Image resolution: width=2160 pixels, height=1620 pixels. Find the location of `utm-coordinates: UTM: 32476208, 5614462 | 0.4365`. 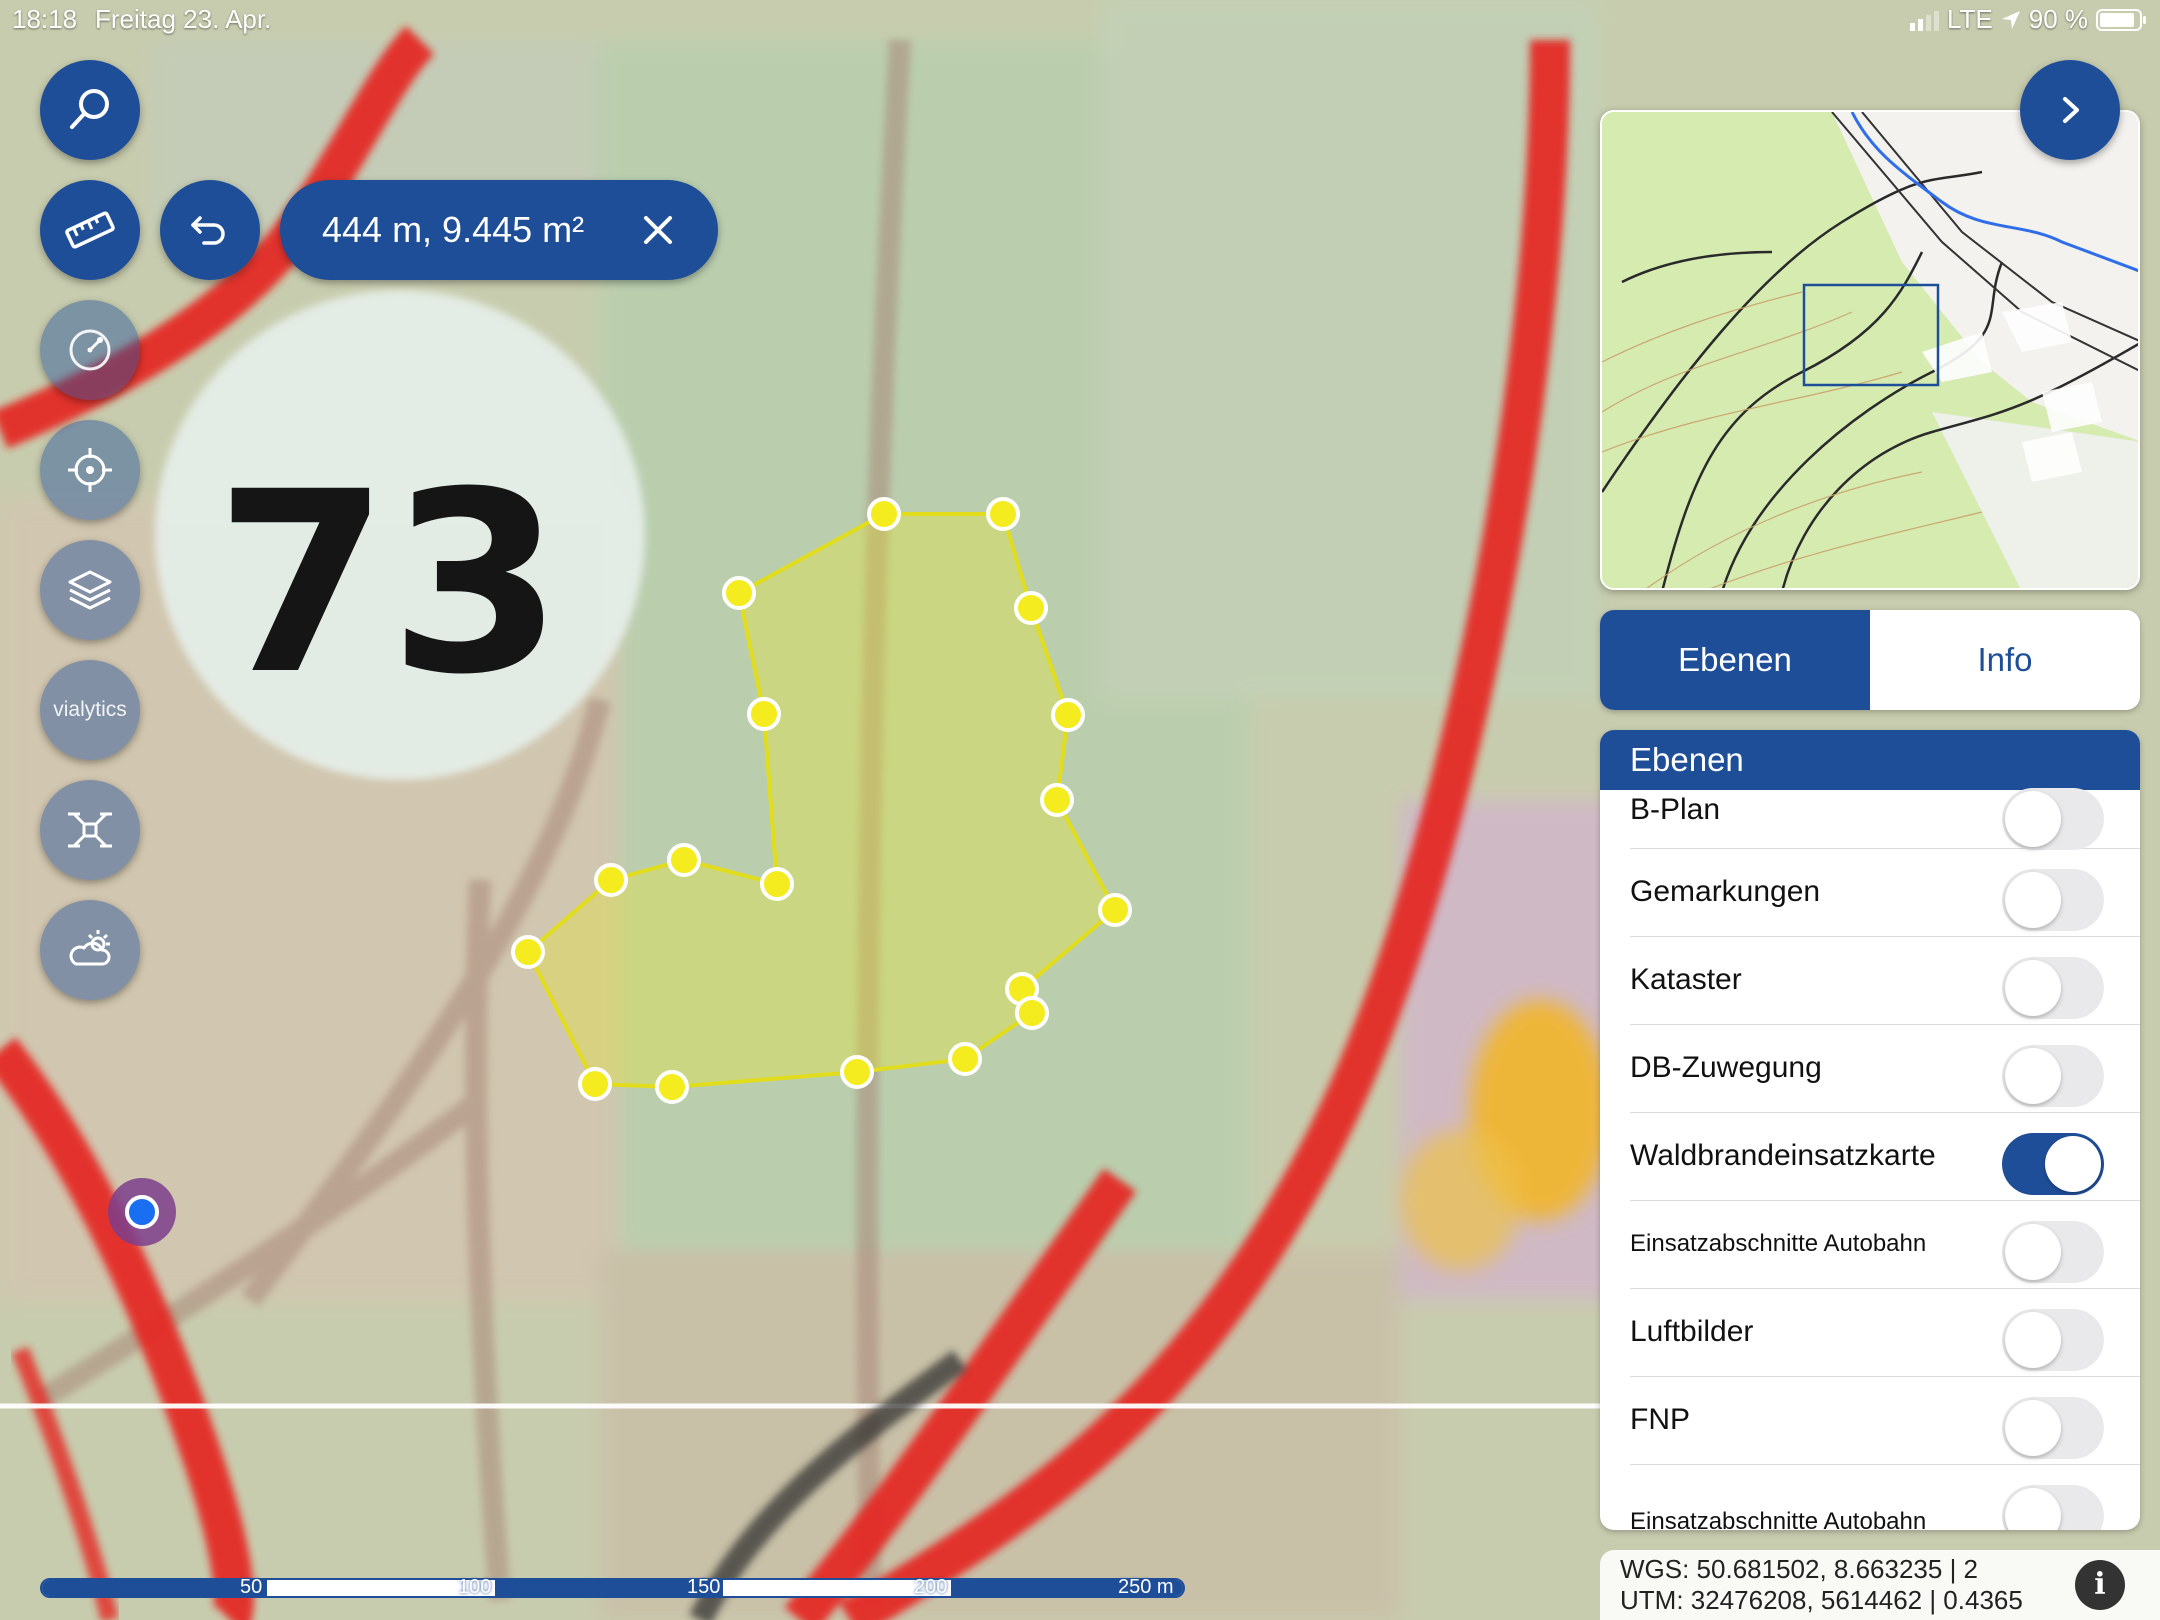

utm-coordinates: UTM: 32476208, 5614462 | 0.4365 is located at coordinates (1821, 1600).